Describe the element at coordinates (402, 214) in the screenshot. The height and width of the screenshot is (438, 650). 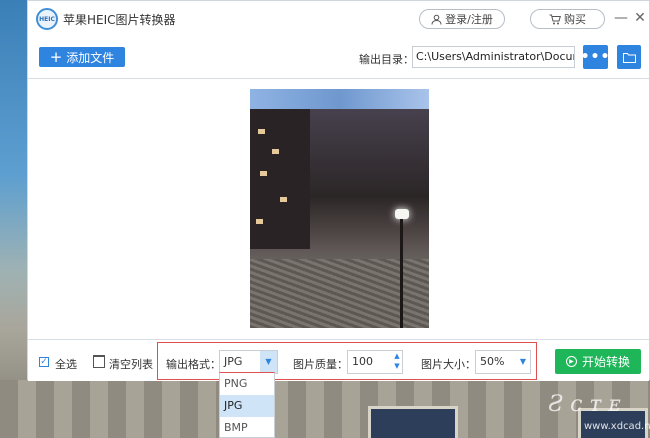
I see `preview-lamp` at that location.